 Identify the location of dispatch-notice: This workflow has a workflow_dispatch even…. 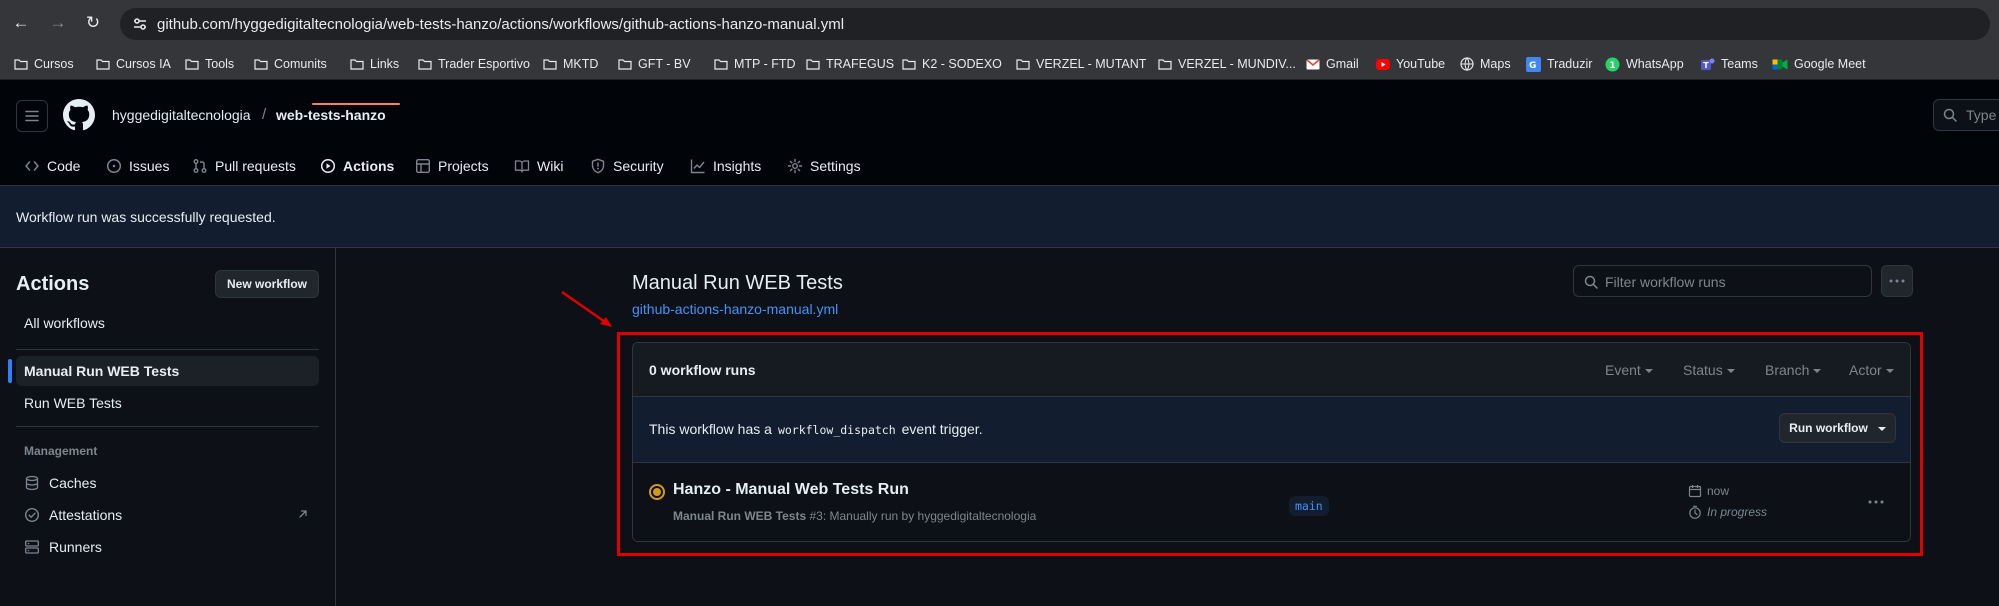
(1271, 430).